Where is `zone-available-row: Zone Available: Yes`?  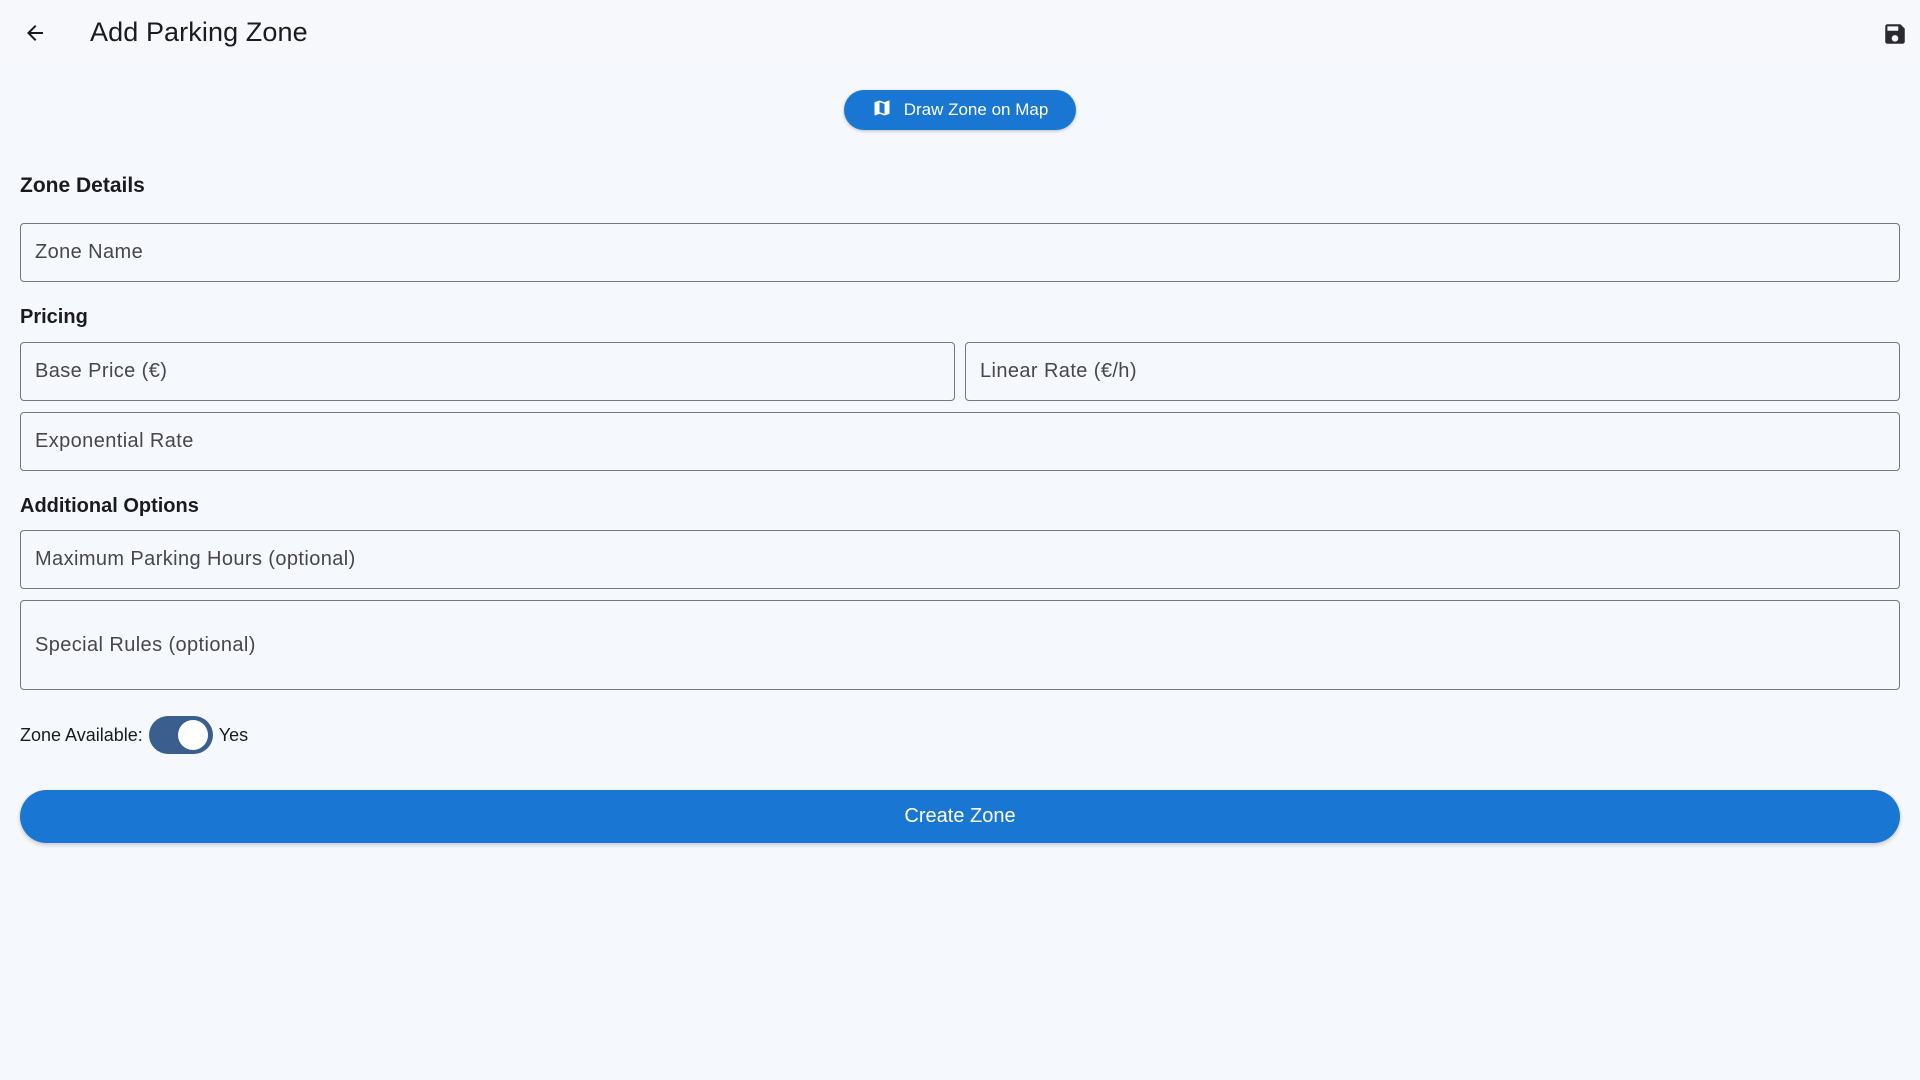 zone-available-row: Zone Available: Yes is located at coordinates (134, 735).